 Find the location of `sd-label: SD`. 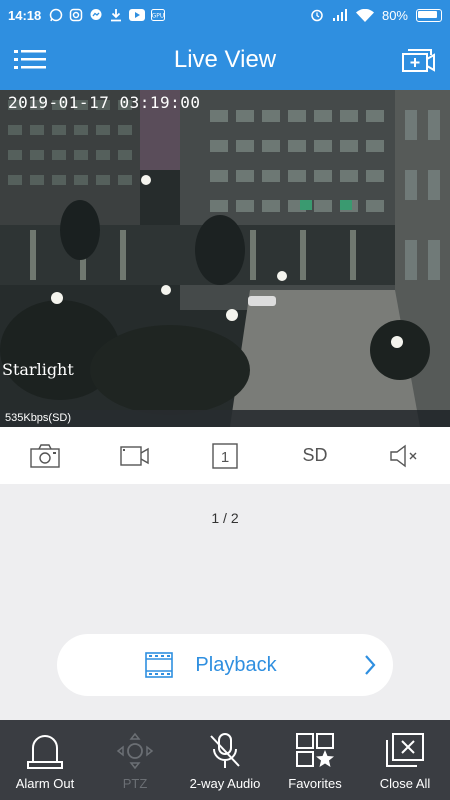

sd-label: SD is located at coordinates (315, 455).